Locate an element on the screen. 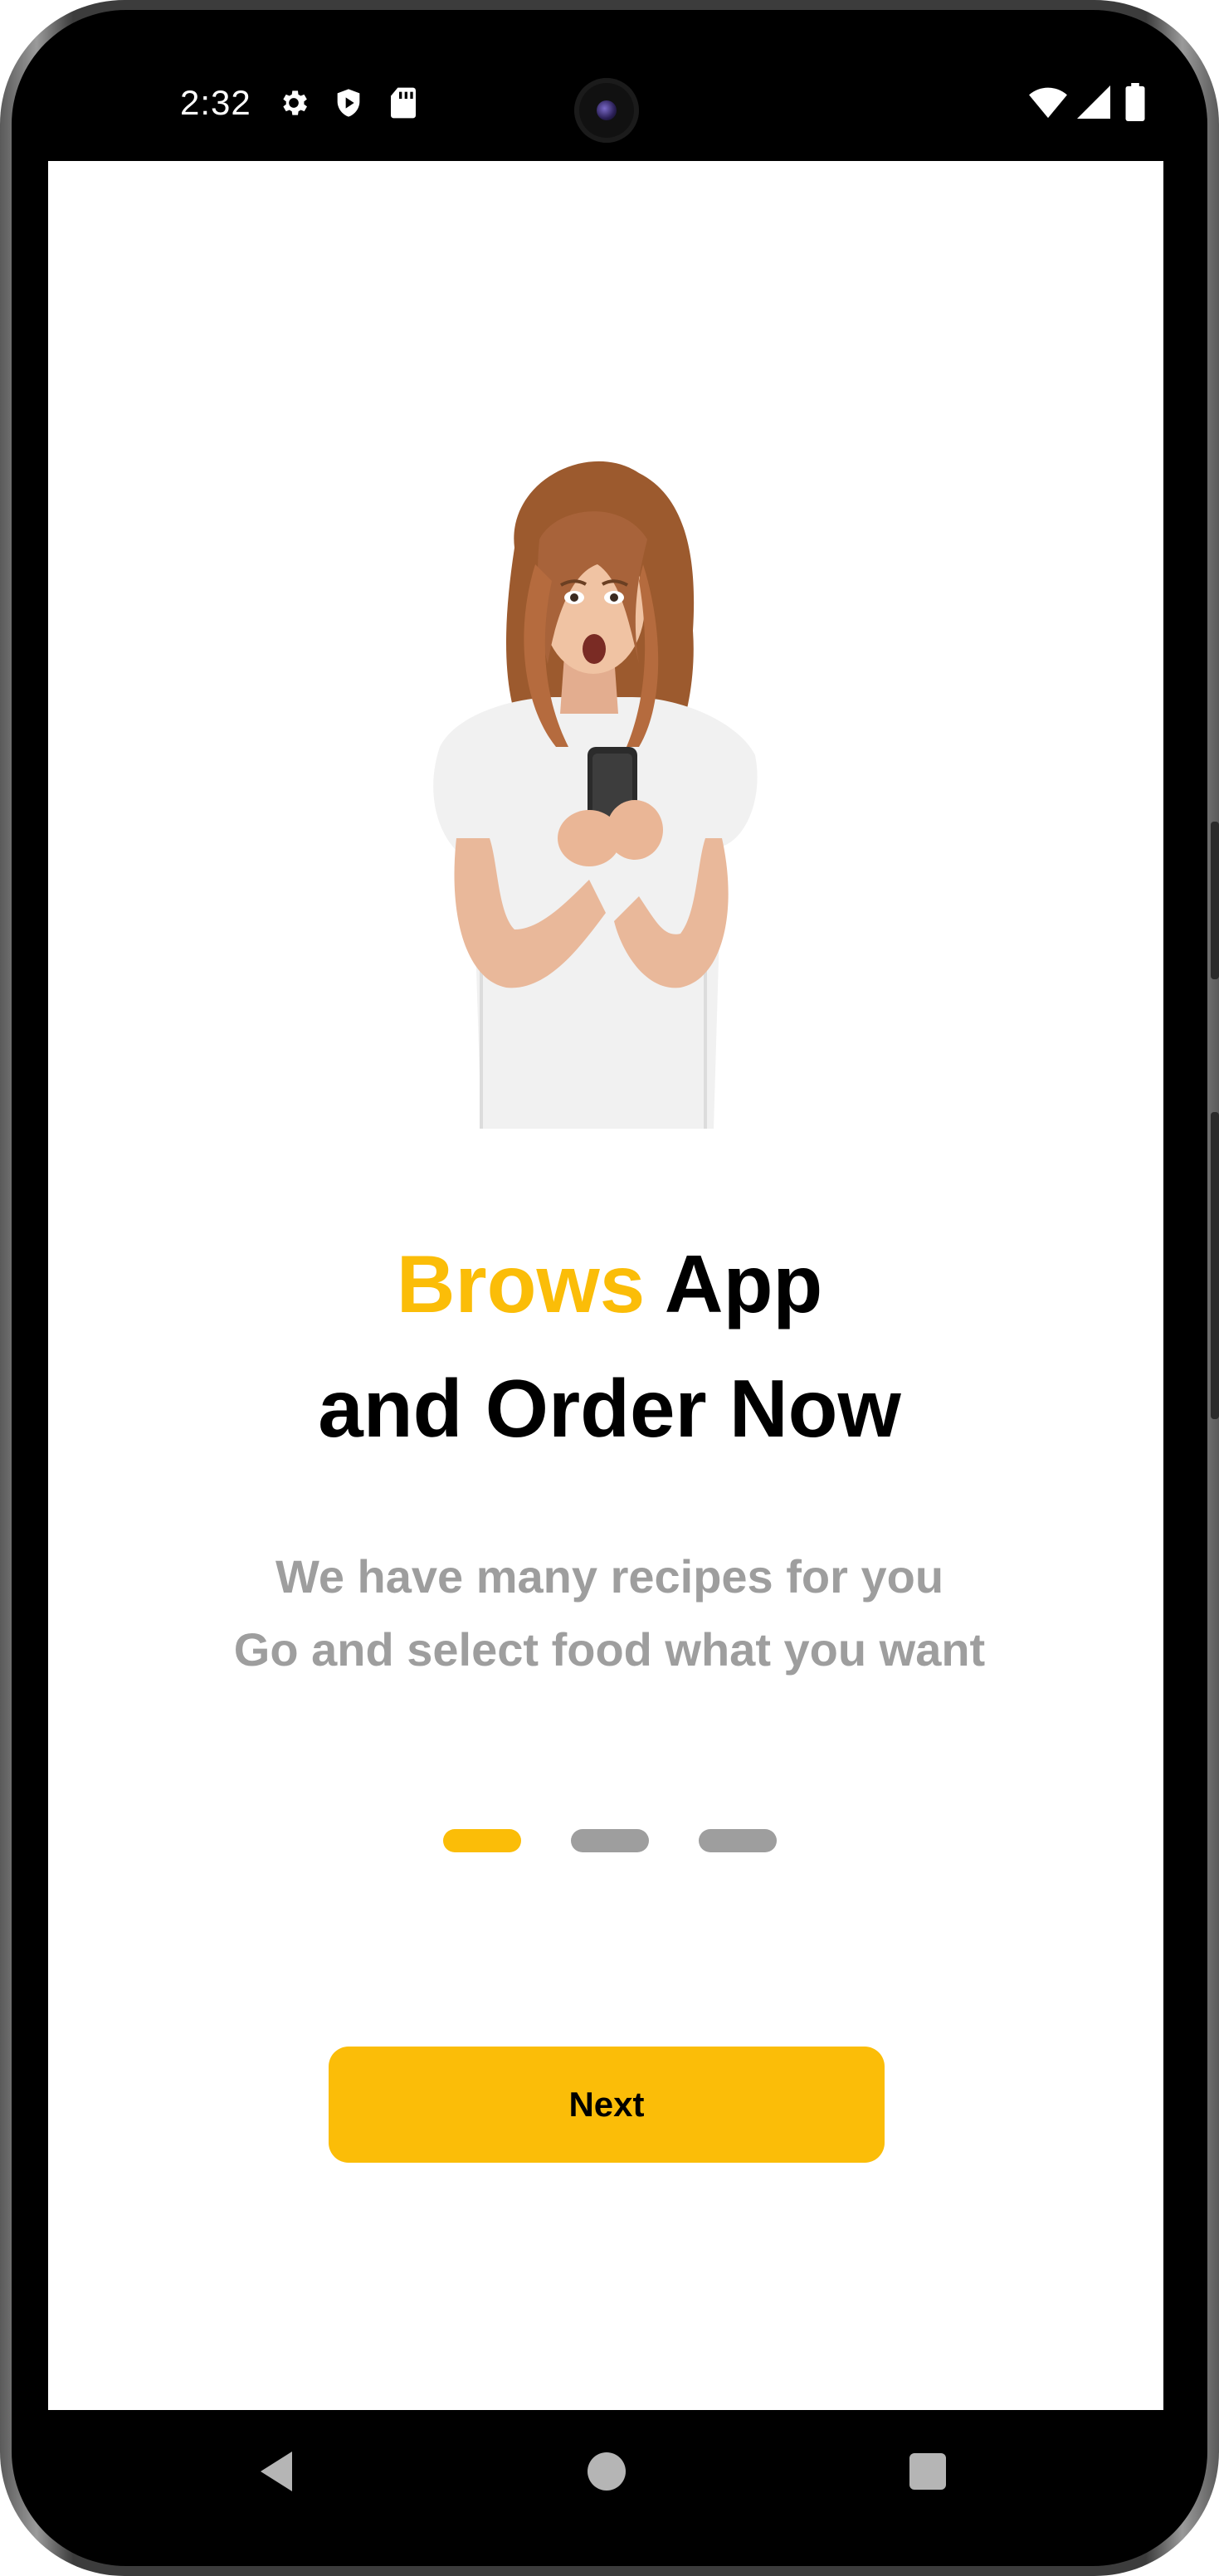 The height and width of the screenshot is (2576, 1219). sd-card-icon is located at coordinates (403, 105).